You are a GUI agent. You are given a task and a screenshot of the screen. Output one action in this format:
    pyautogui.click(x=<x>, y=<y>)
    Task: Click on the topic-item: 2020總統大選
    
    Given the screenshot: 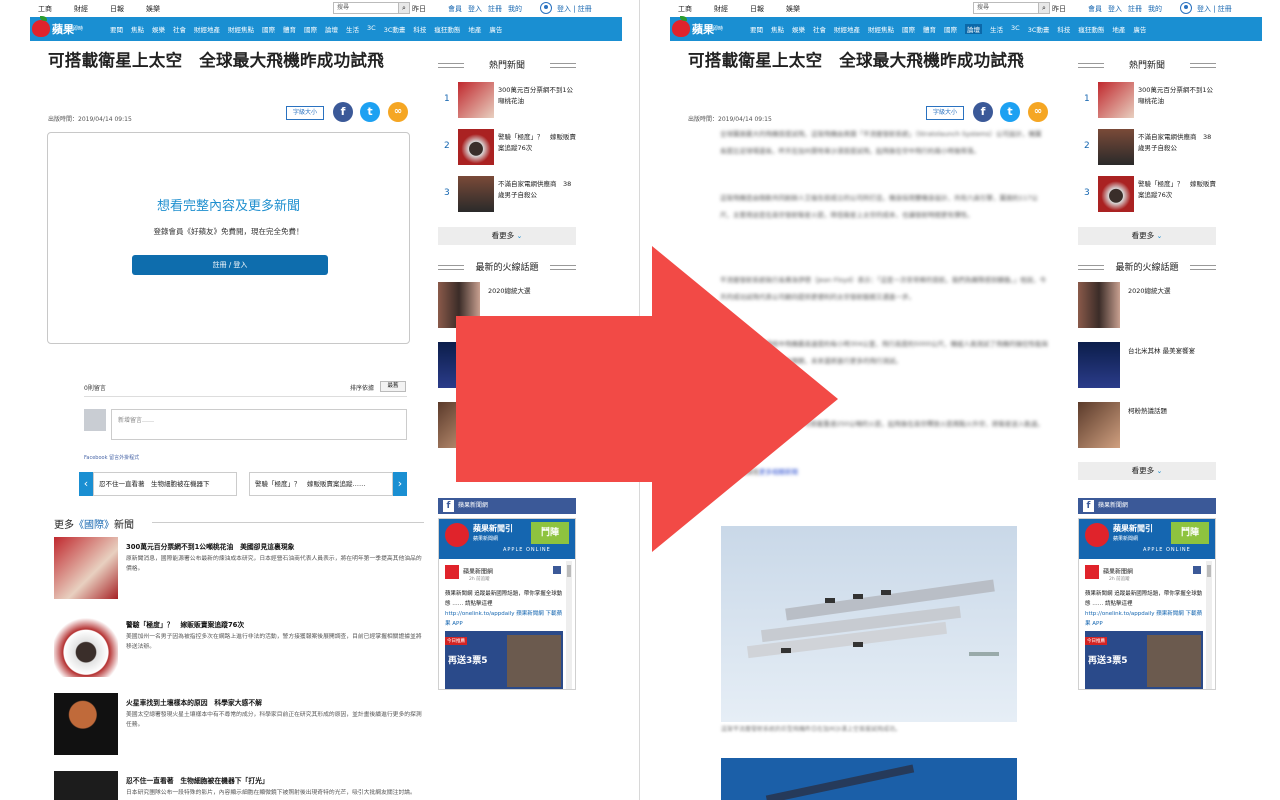 What is the action you would take?
    pyautogui.click(x=507, y=306)
    